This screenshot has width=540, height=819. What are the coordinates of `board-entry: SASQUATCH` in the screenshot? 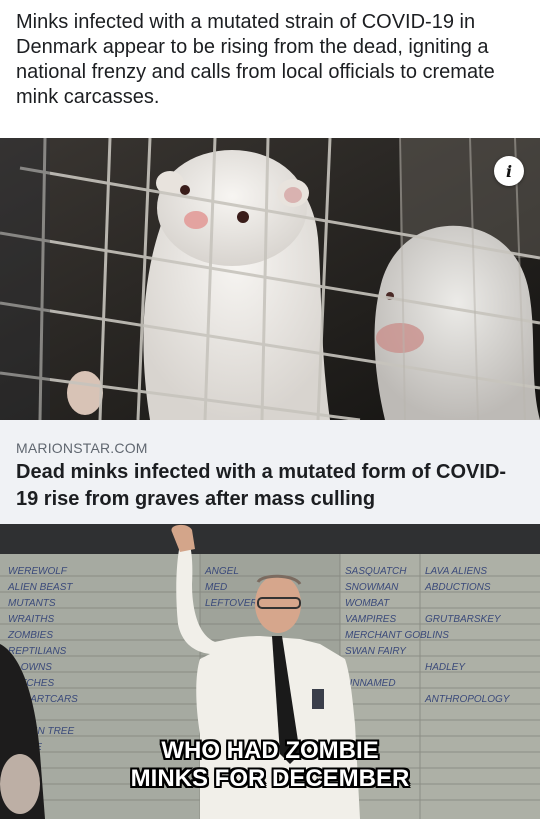 It's located at (376, 571).